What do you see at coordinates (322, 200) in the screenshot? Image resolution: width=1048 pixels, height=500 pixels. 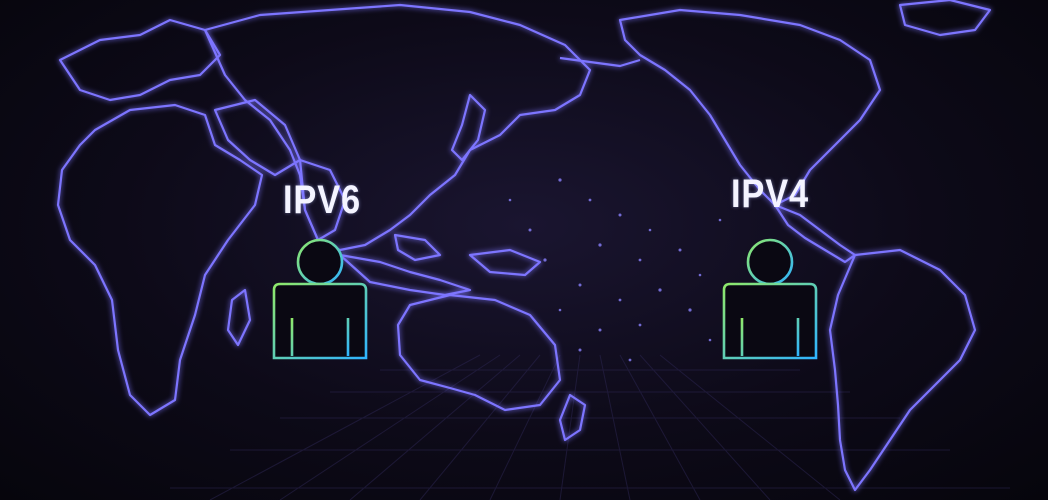 I see `ipv6-label: IPV6` at bounding box center [322, 200].